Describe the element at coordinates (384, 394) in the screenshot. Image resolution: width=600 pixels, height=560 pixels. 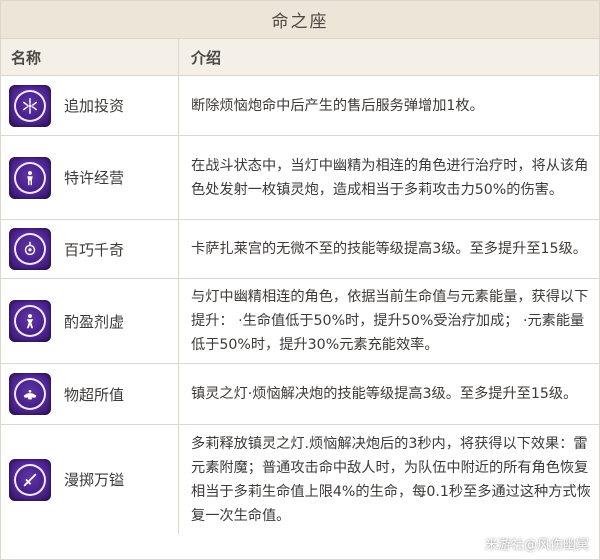
I see `constellation-desc: 镇灵之灯·烦恼解决炮的技能等级提高3级。至多提升至15级。` at that location.